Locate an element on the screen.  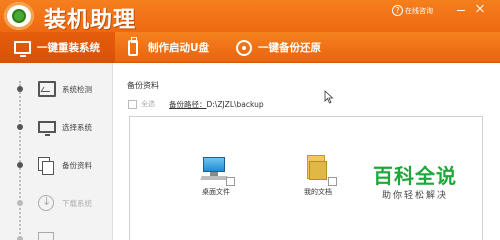
watermark-title: 百科全说 is located at coordinates (415, 176).